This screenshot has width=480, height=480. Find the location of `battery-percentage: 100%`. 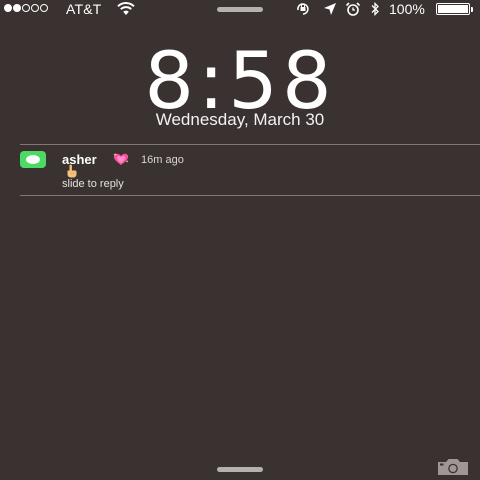

battery-percentage: 100% is located at coordinates (407, 9).